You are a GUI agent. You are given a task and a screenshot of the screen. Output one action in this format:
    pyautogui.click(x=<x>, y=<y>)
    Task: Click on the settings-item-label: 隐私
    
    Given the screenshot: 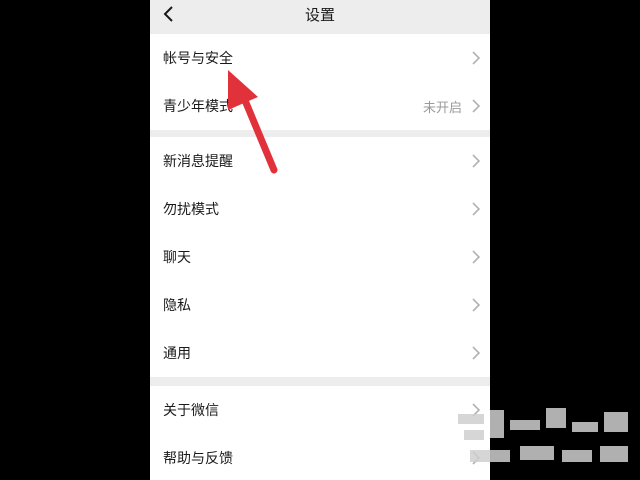 What is the action you would take?
    pyautogui.click(x=177, y=306)
    